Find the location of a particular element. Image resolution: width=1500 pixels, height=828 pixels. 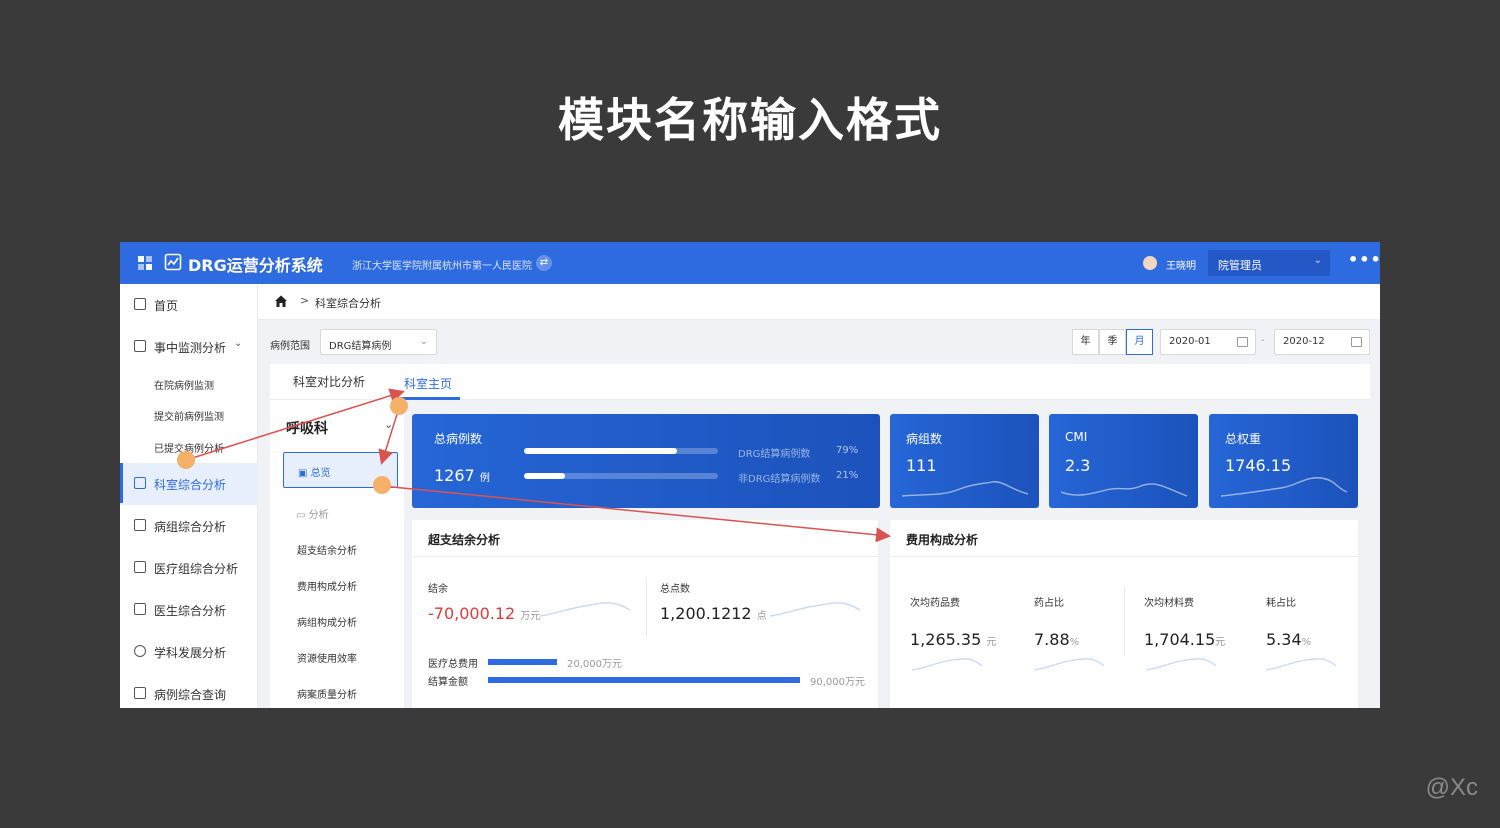

annotation-overlay is located at coordinates (534, 465).